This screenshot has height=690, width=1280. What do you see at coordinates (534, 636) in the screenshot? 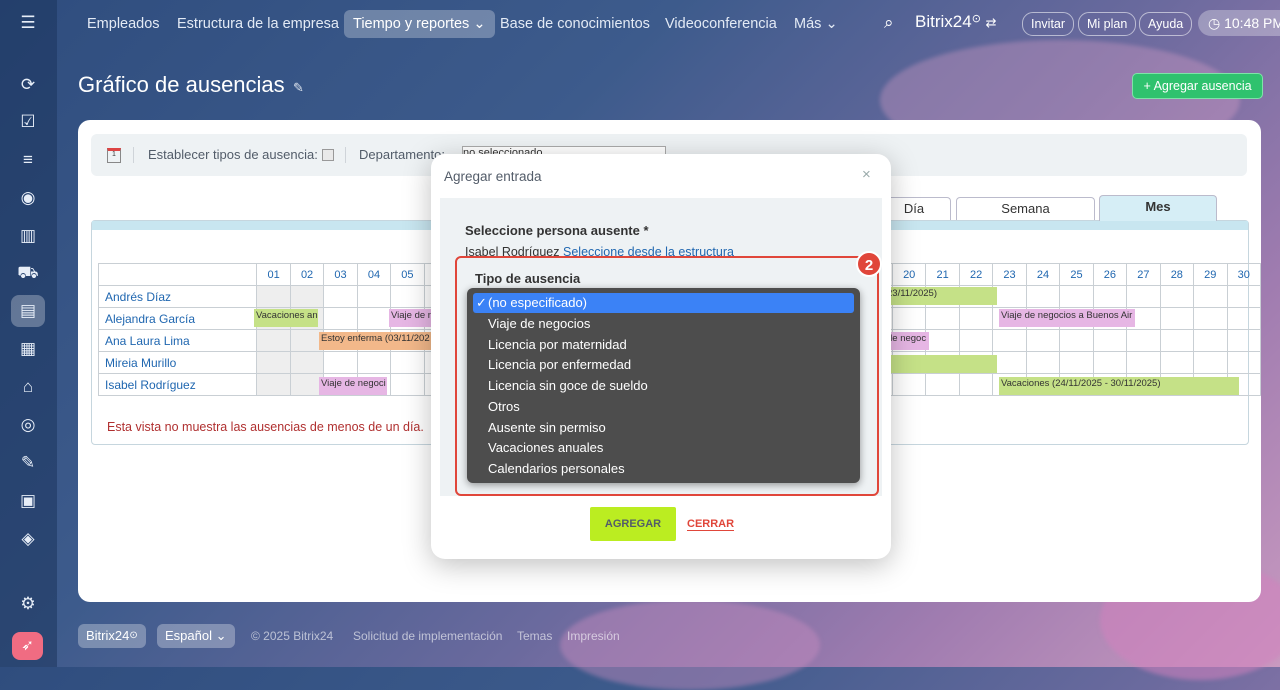
I see `themes-link: Temas` at bounding box center [534, 636].